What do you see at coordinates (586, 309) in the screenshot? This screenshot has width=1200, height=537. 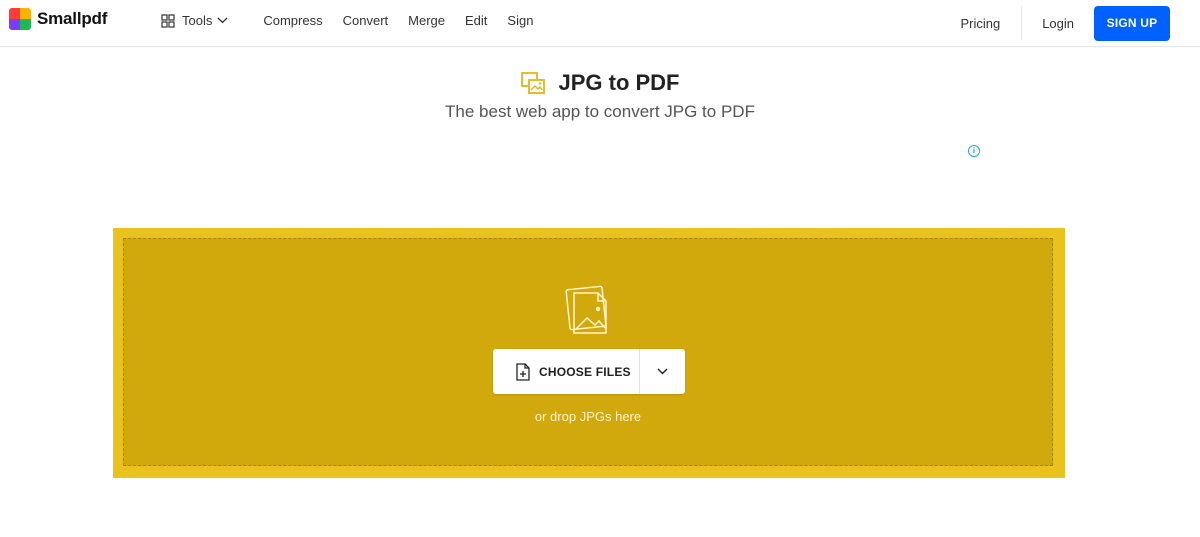 I see `images-icon` at bounding box center [586, 309].